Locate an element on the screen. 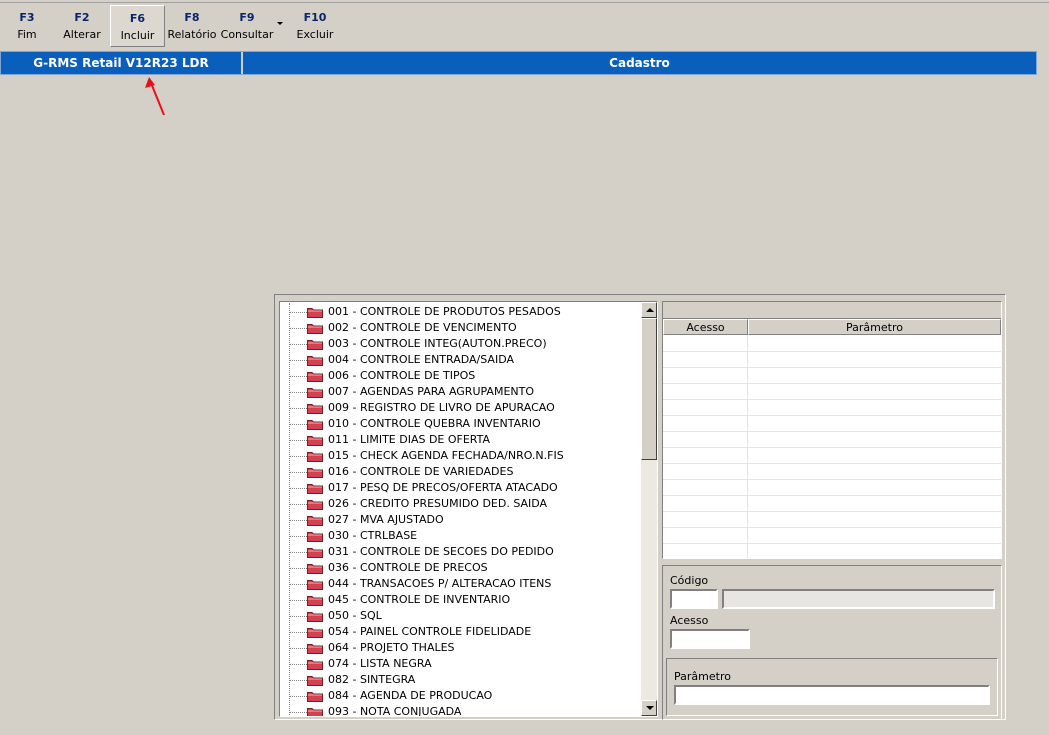 The image size is (1049, 735). parametro-label: Parâmetro is located at coordinates (702, 676).